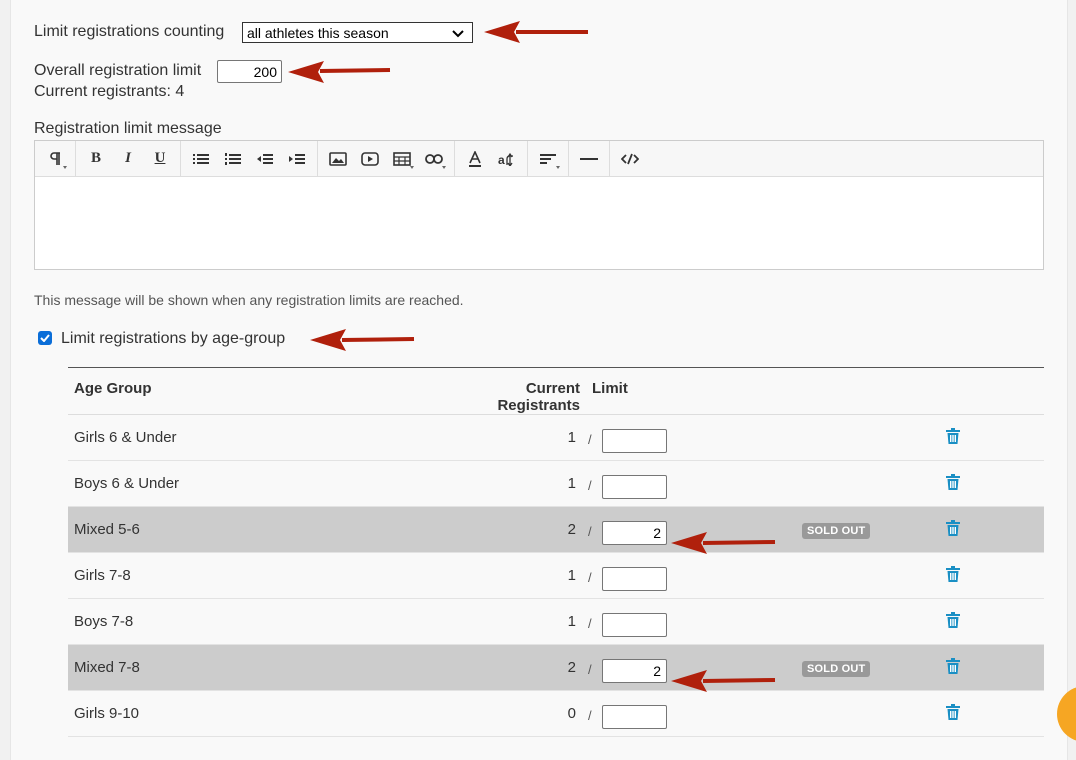  Describe the element at coordinates (992, 391) in the screenshot. I see `header-actions` at that location.